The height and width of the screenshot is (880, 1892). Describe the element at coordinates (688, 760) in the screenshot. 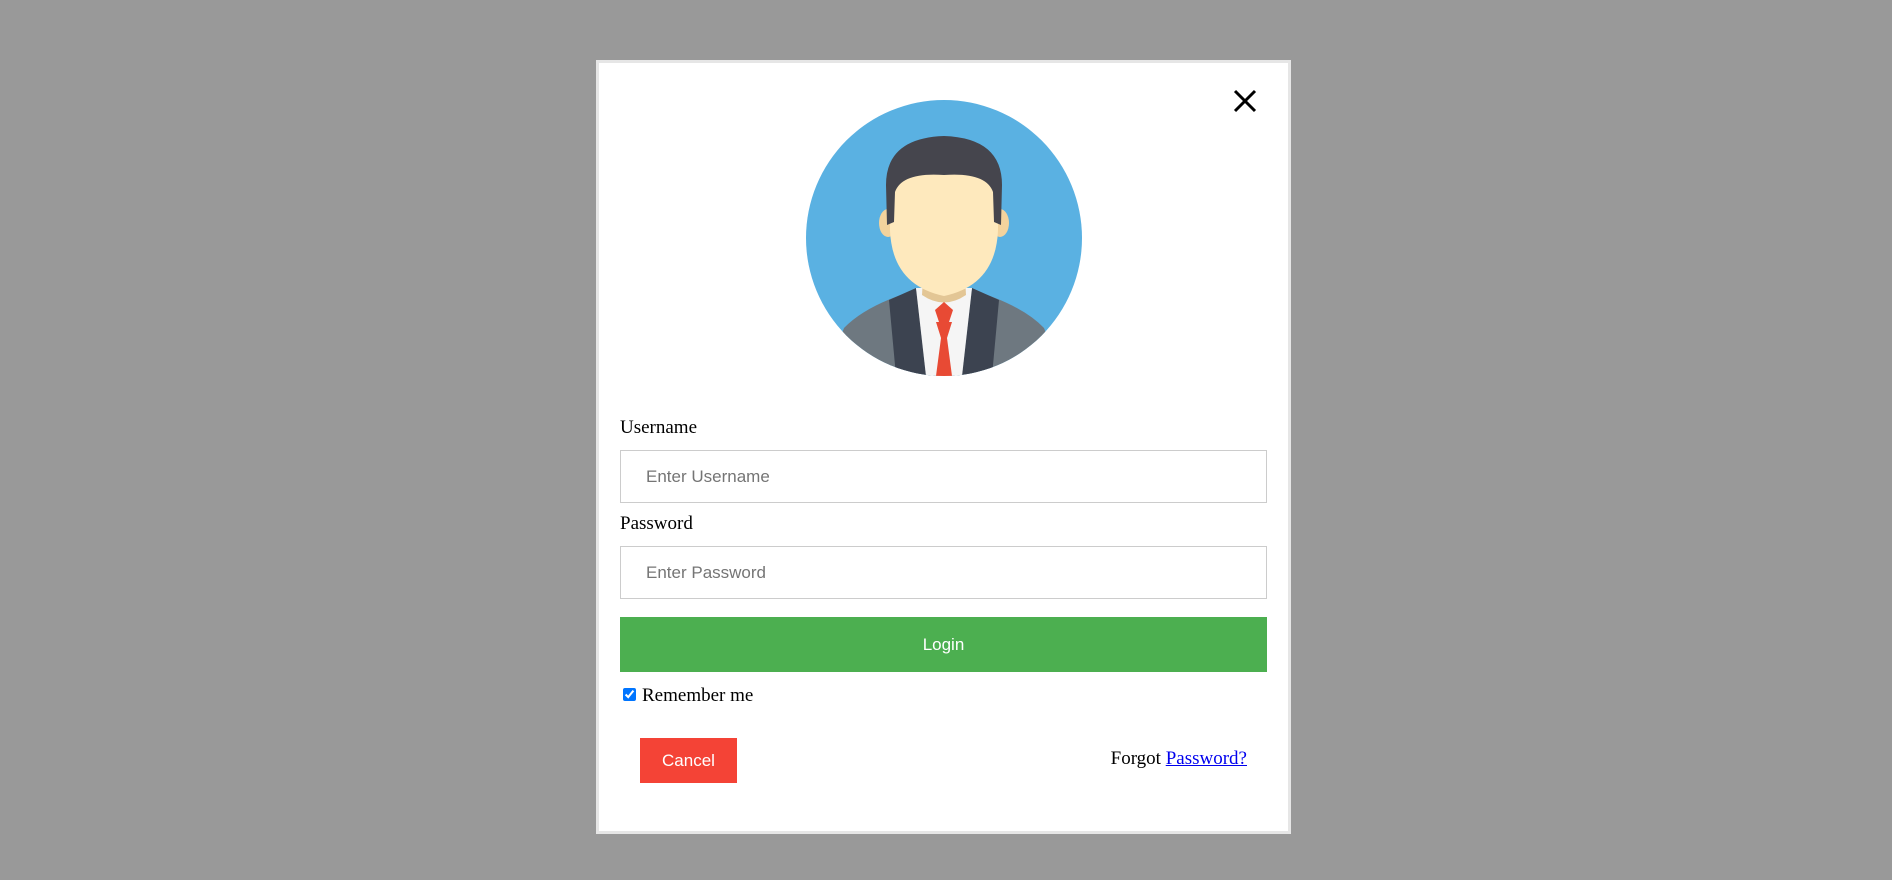

I see `cancel-button: Cancel` at that location.